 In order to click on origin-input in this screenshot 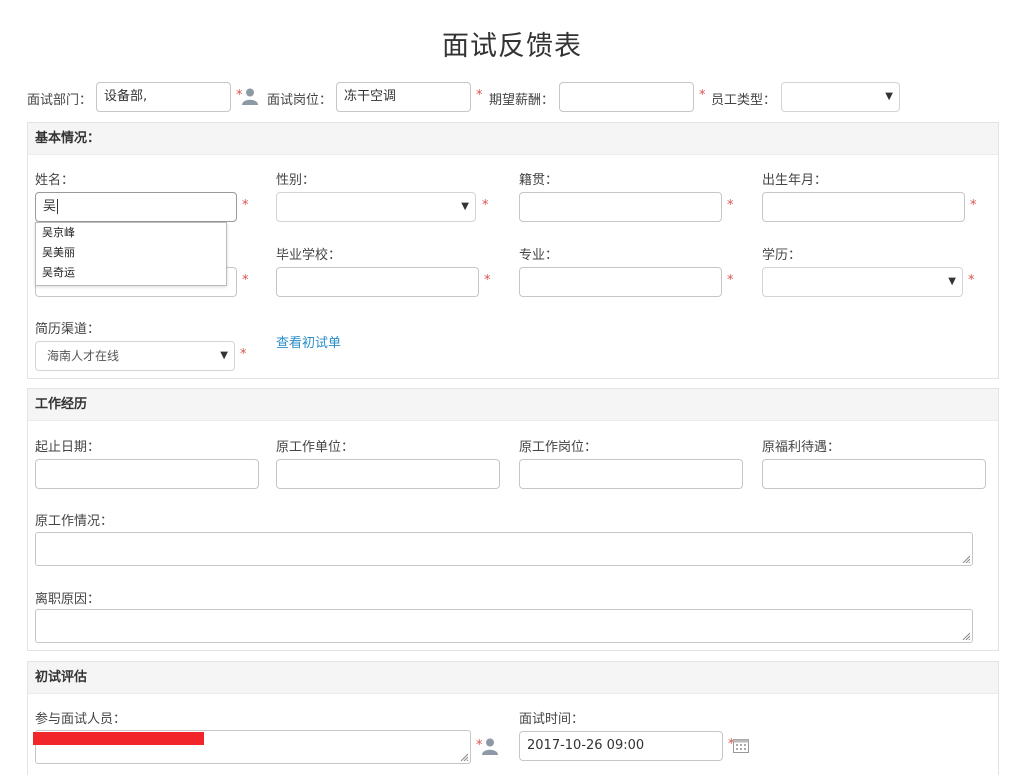, I will do `click(620, 207)`.